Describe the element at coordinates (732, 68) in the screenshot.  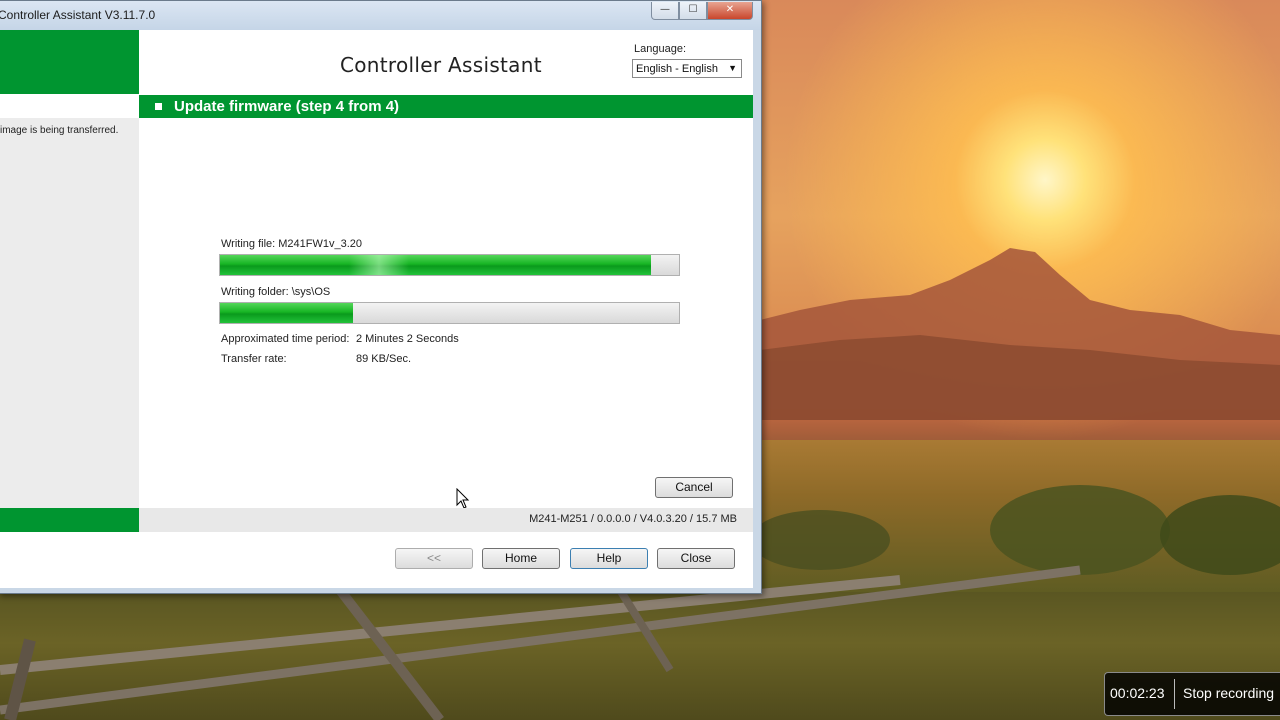
I see `dropdown-arrow-icon: ▼` at that location.